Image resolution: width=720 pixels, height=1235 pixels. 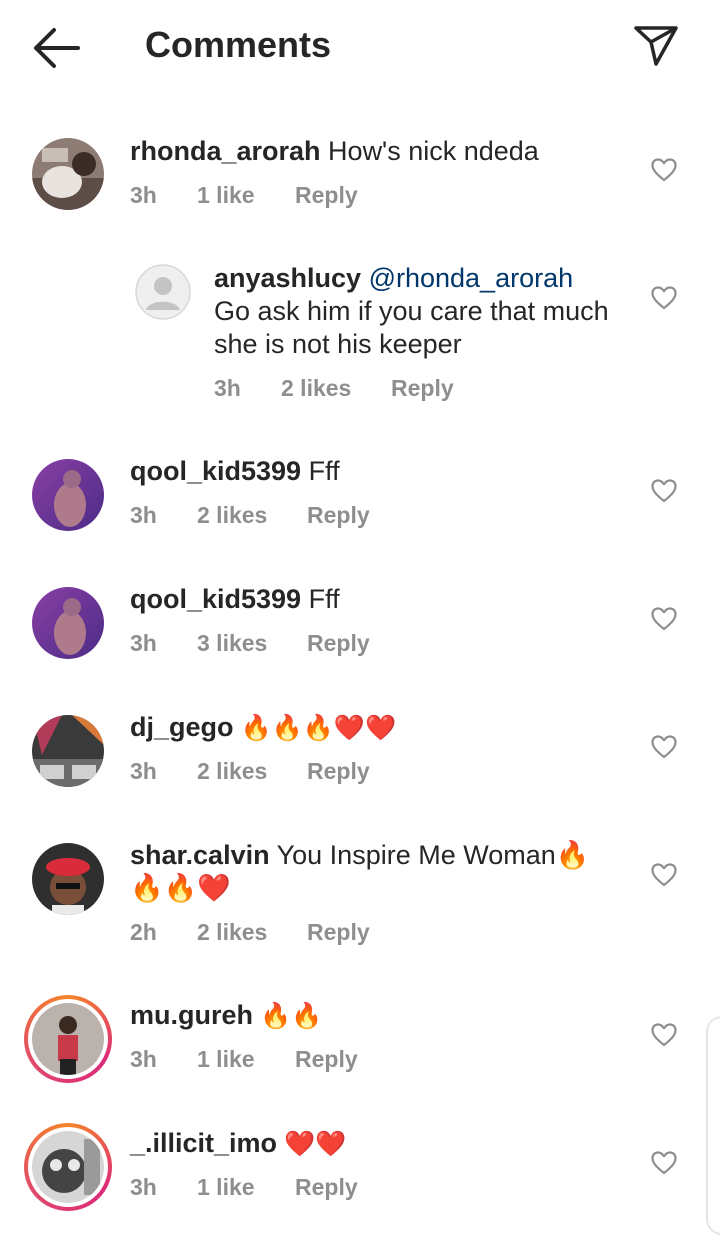 I want to click on comment-time: 2h, so click(x=143, y=932).